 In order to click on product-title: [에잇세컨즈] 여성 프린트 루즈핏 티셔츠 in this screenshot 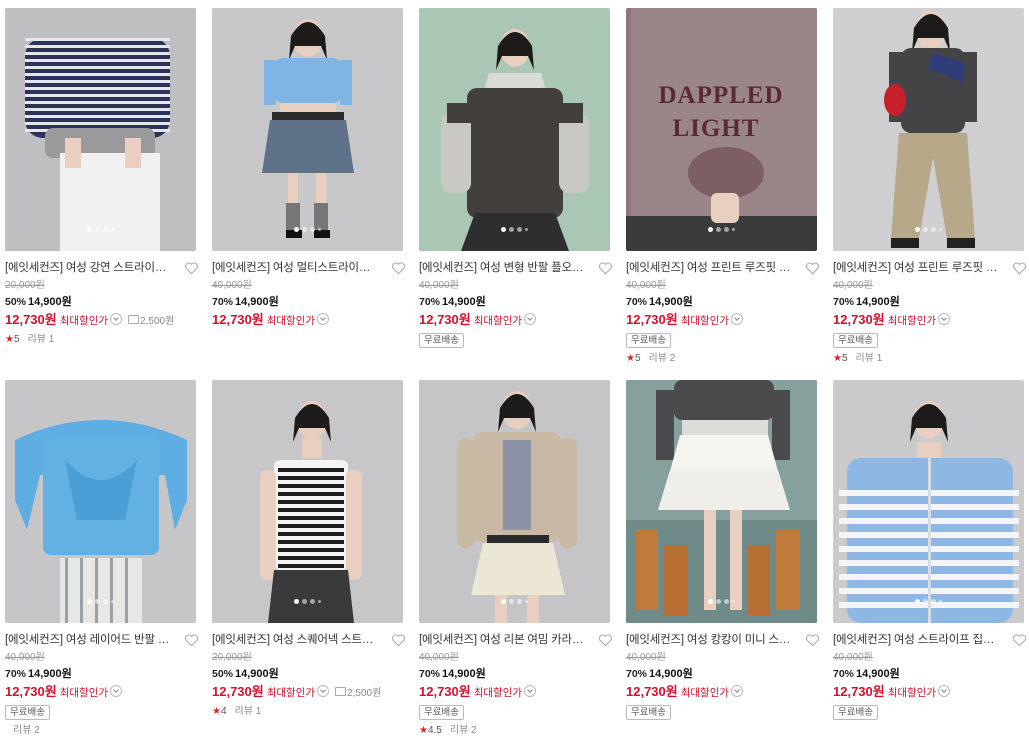, I will do `click(915, 268)`.